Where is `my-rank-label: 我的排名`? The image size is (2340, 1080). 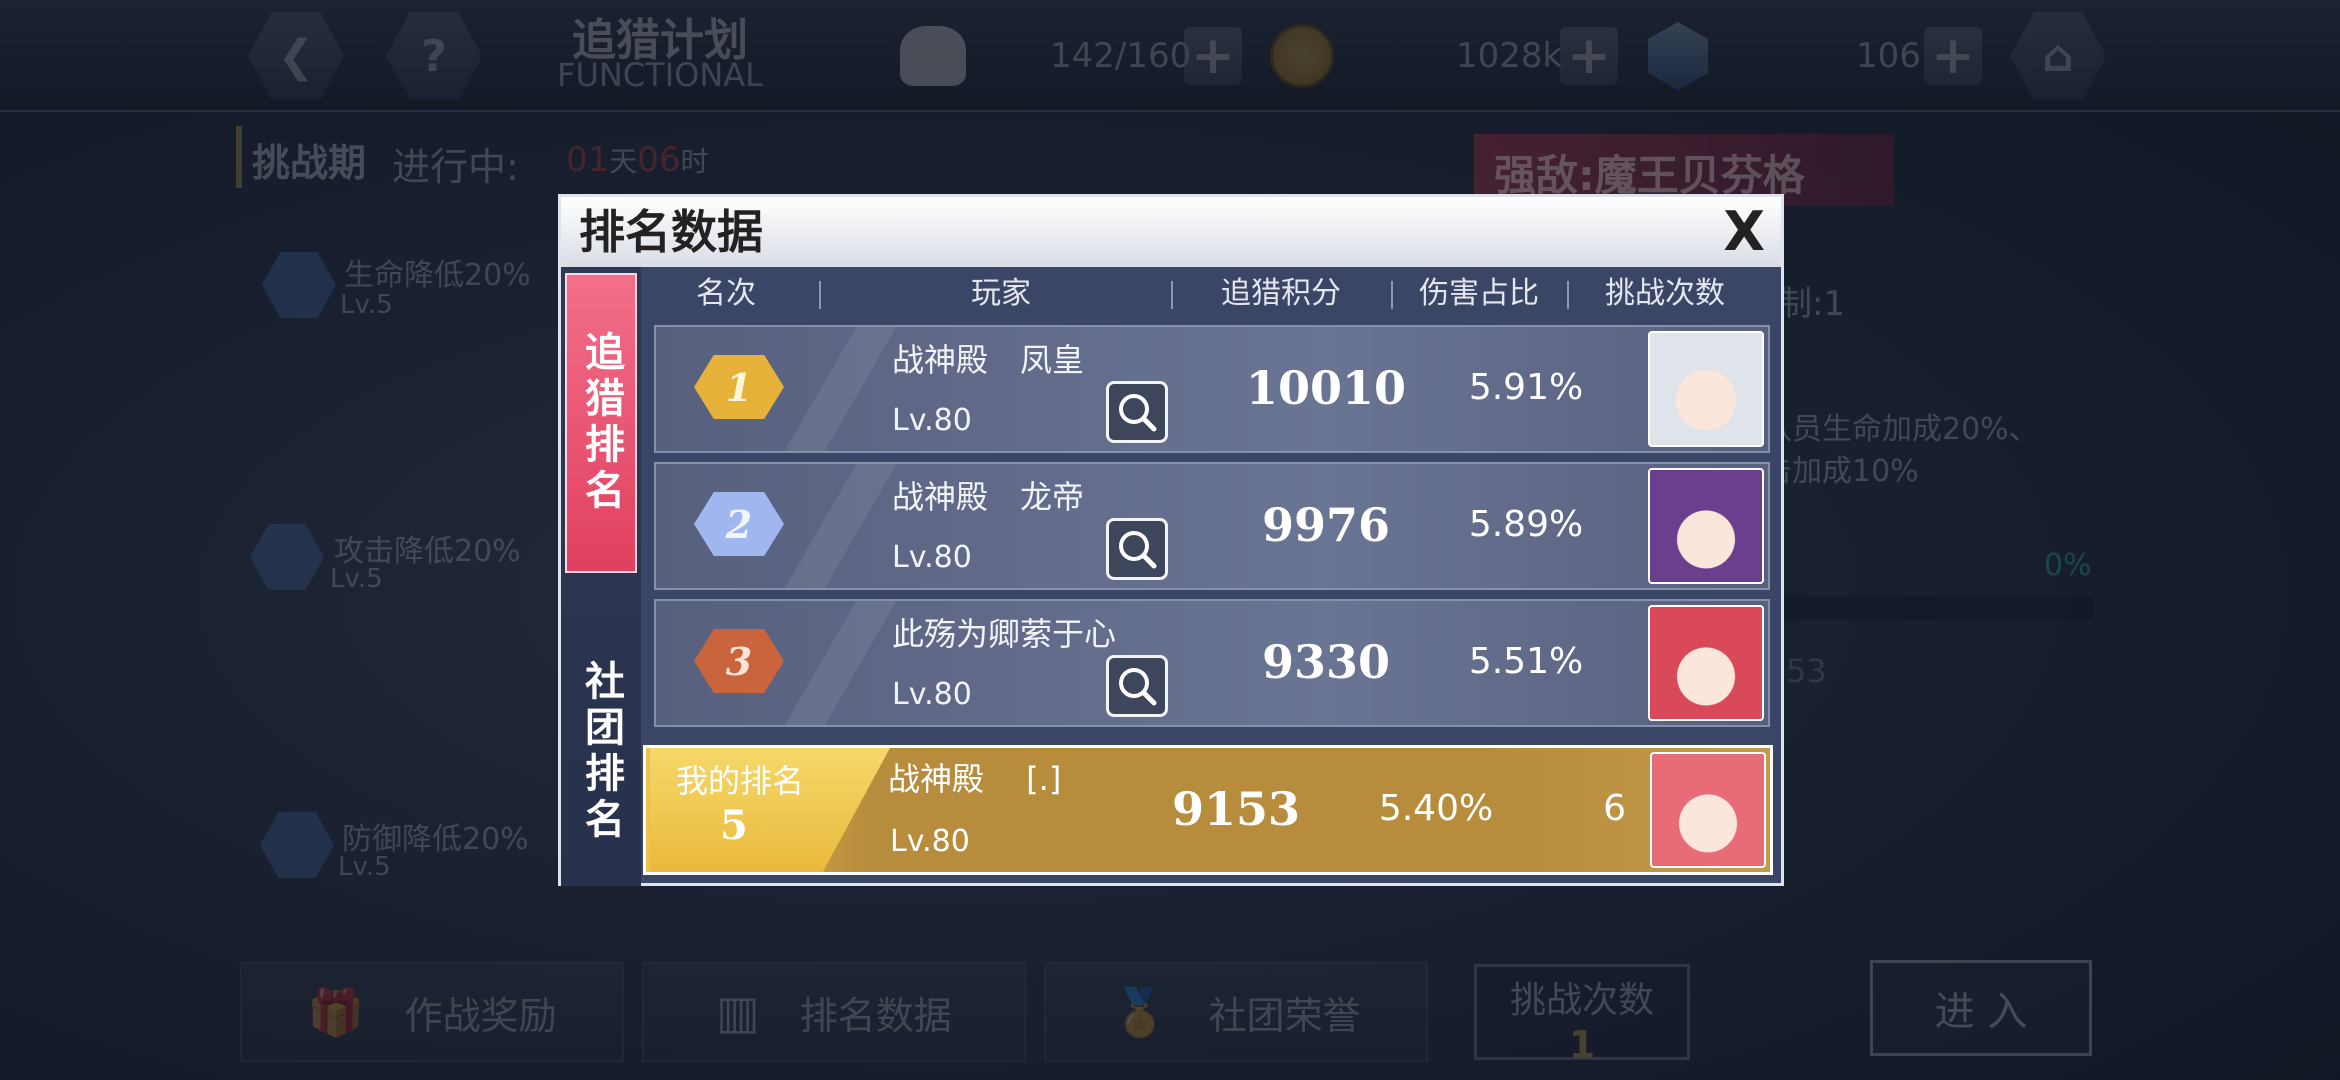
my-rank-label: 我的排名 is located at coordinates (740, 781).